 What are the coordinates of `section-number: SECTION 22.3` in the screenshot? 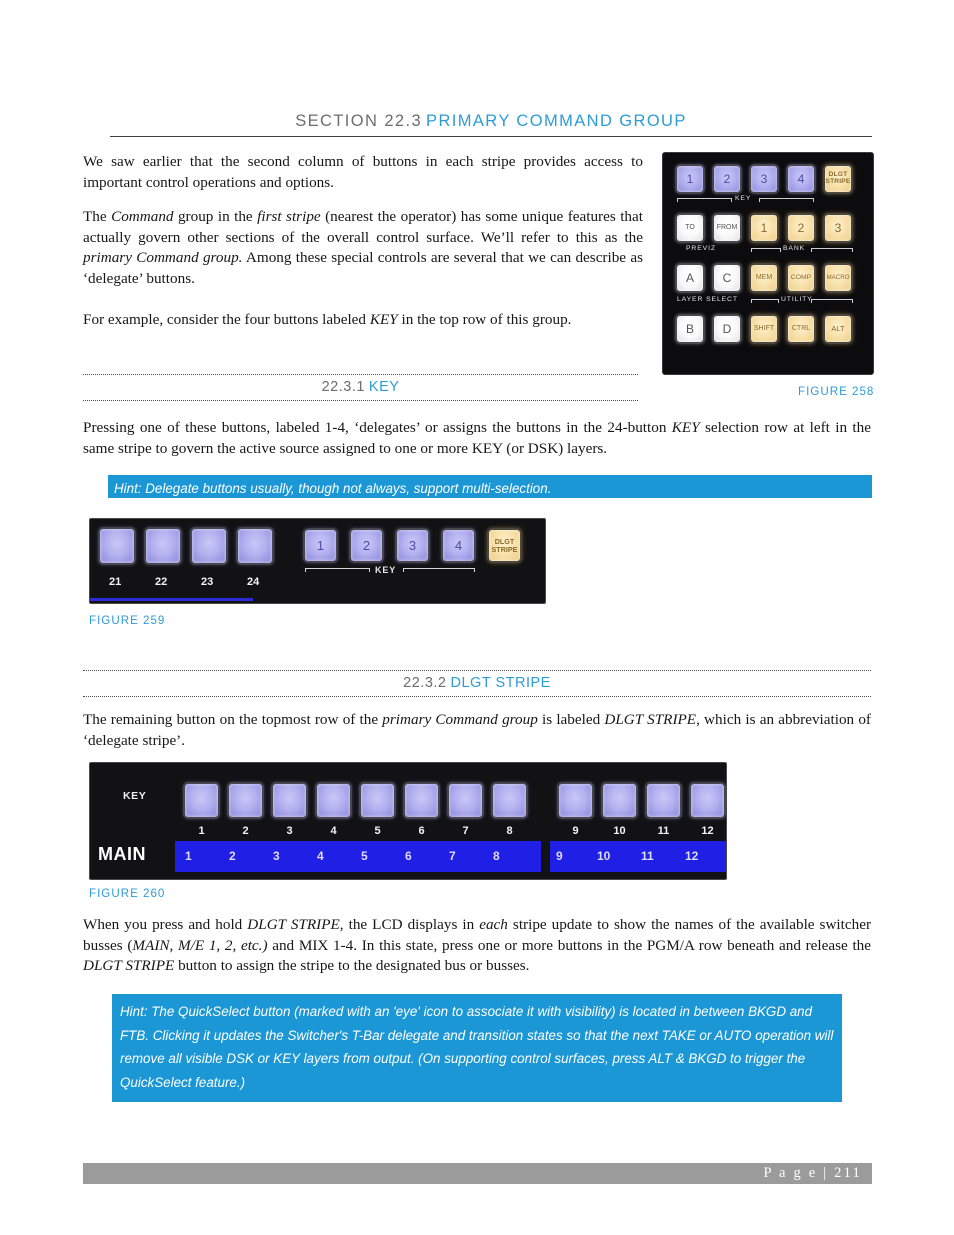 It's located at (359, 121).